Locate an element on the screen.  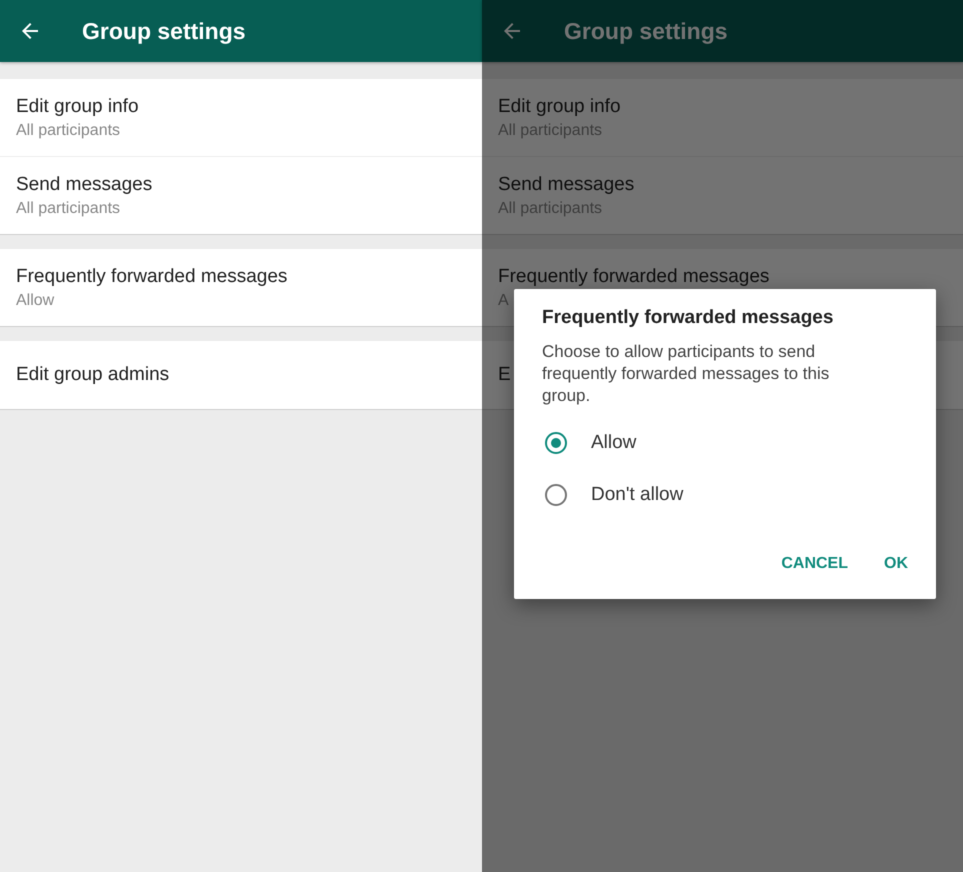
dialog-title: Frequently forwarded messages is located at coordinates (688, 318).